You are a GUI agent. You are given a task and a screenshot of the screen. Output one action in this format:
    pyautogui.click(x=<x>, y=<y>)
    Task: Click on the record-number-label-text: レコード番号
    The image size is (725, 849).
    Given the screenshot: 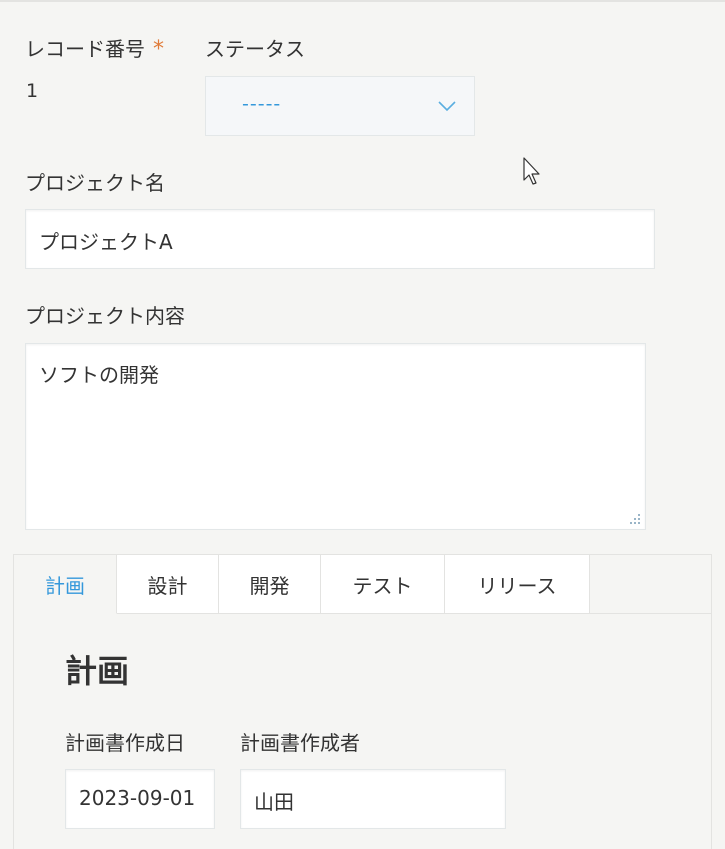 What is the action you would take?
    pyautogui.click(x=85, y=49)
    